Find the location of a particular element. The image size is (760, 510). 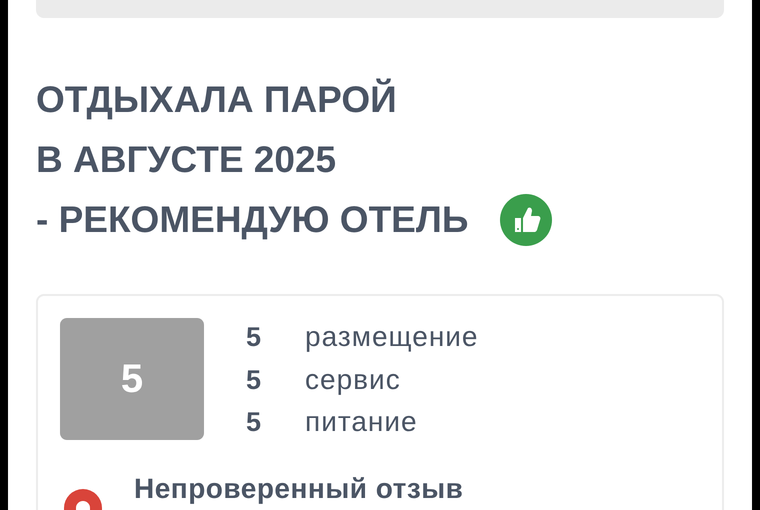

review-title: В АВГУСТЕ 2025 is located at coordinates (186, 160).